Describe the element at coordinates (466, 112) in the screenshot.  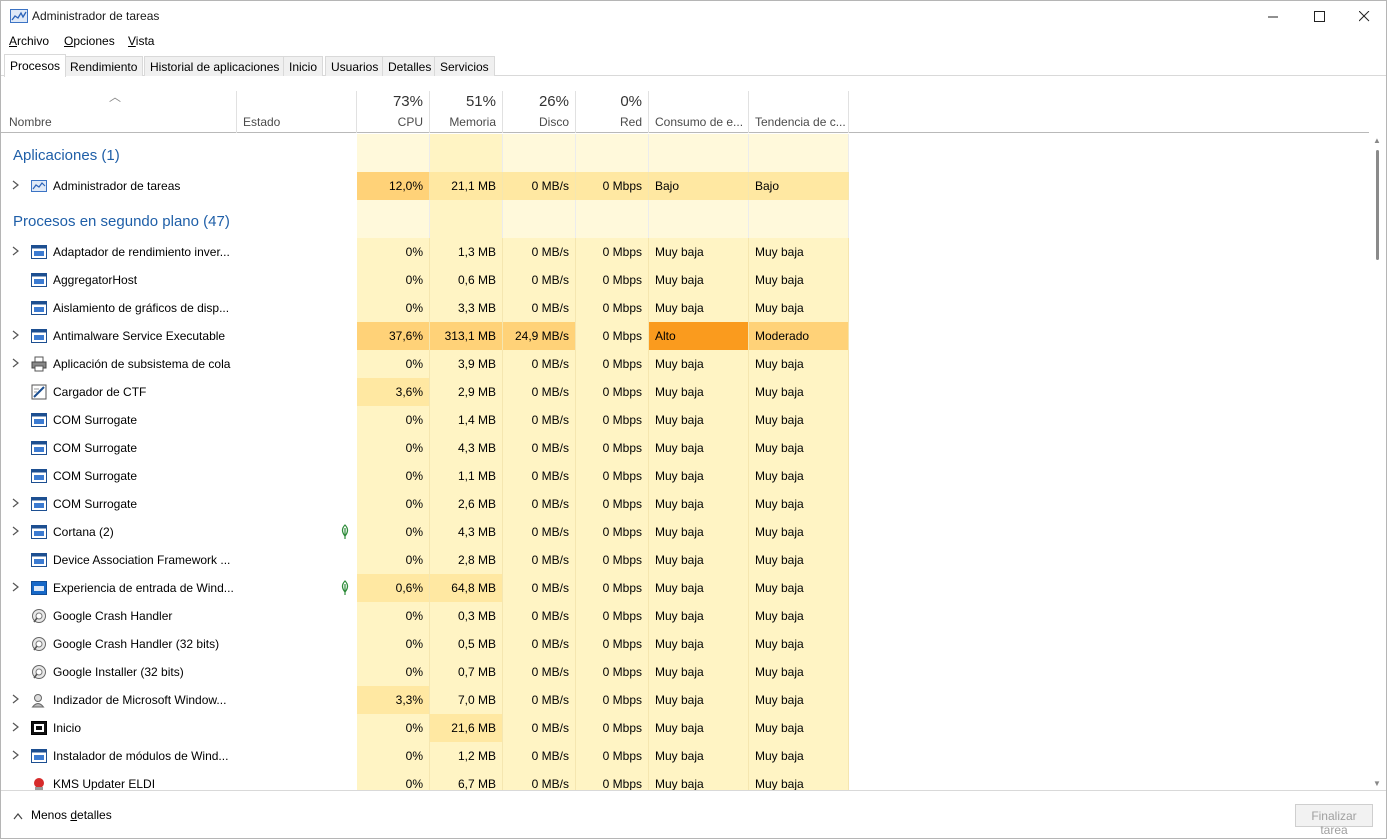
I see `header-memory: 51% Memoria` at that location.